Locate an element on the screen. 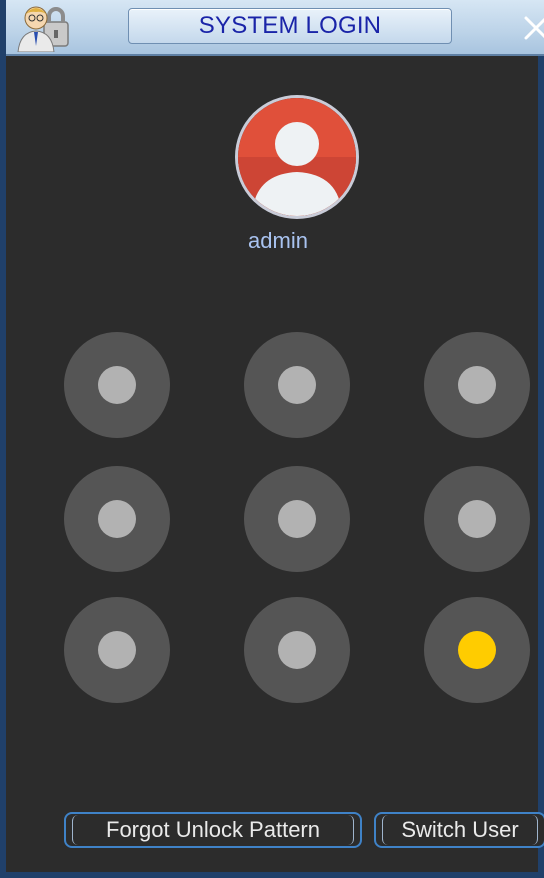  forgot-unlock-pattern-button: Forgot Unlock Pattern is located at coordinates (213, 830).